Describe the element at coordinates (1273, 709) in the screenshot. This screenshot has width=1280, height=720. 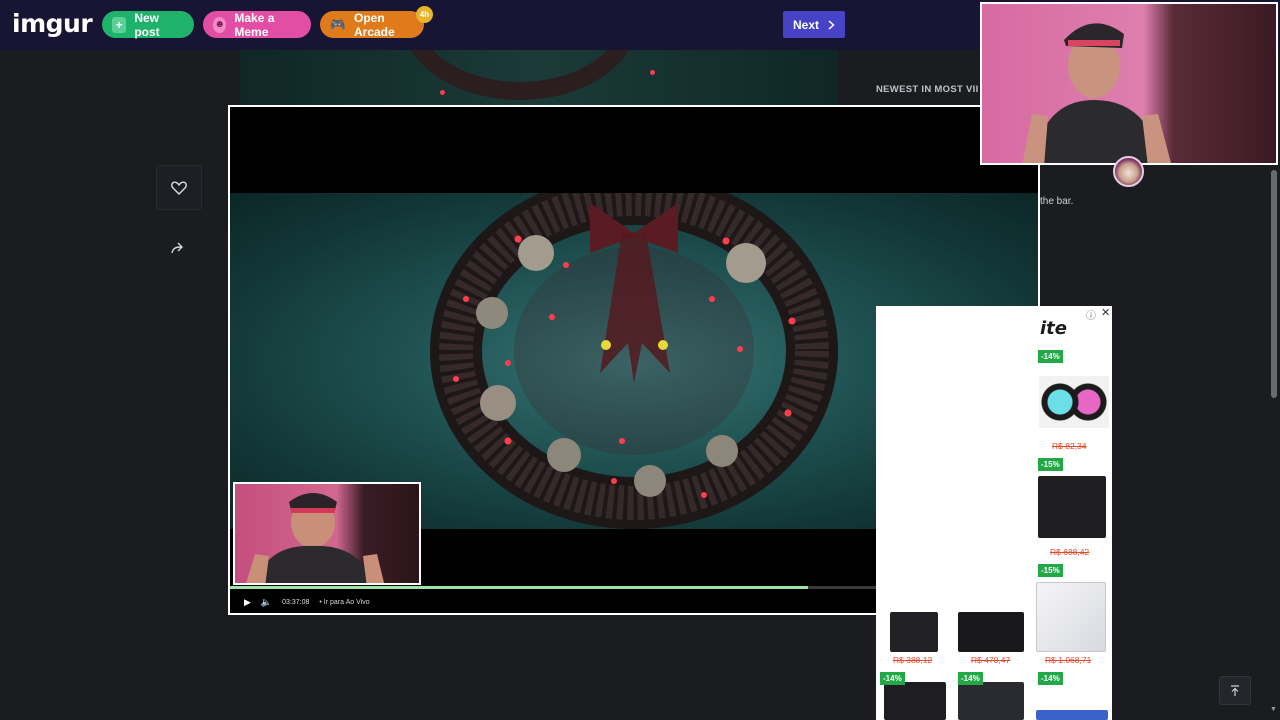
I see `scroll-down-arrow-icon: ▼` at that location.